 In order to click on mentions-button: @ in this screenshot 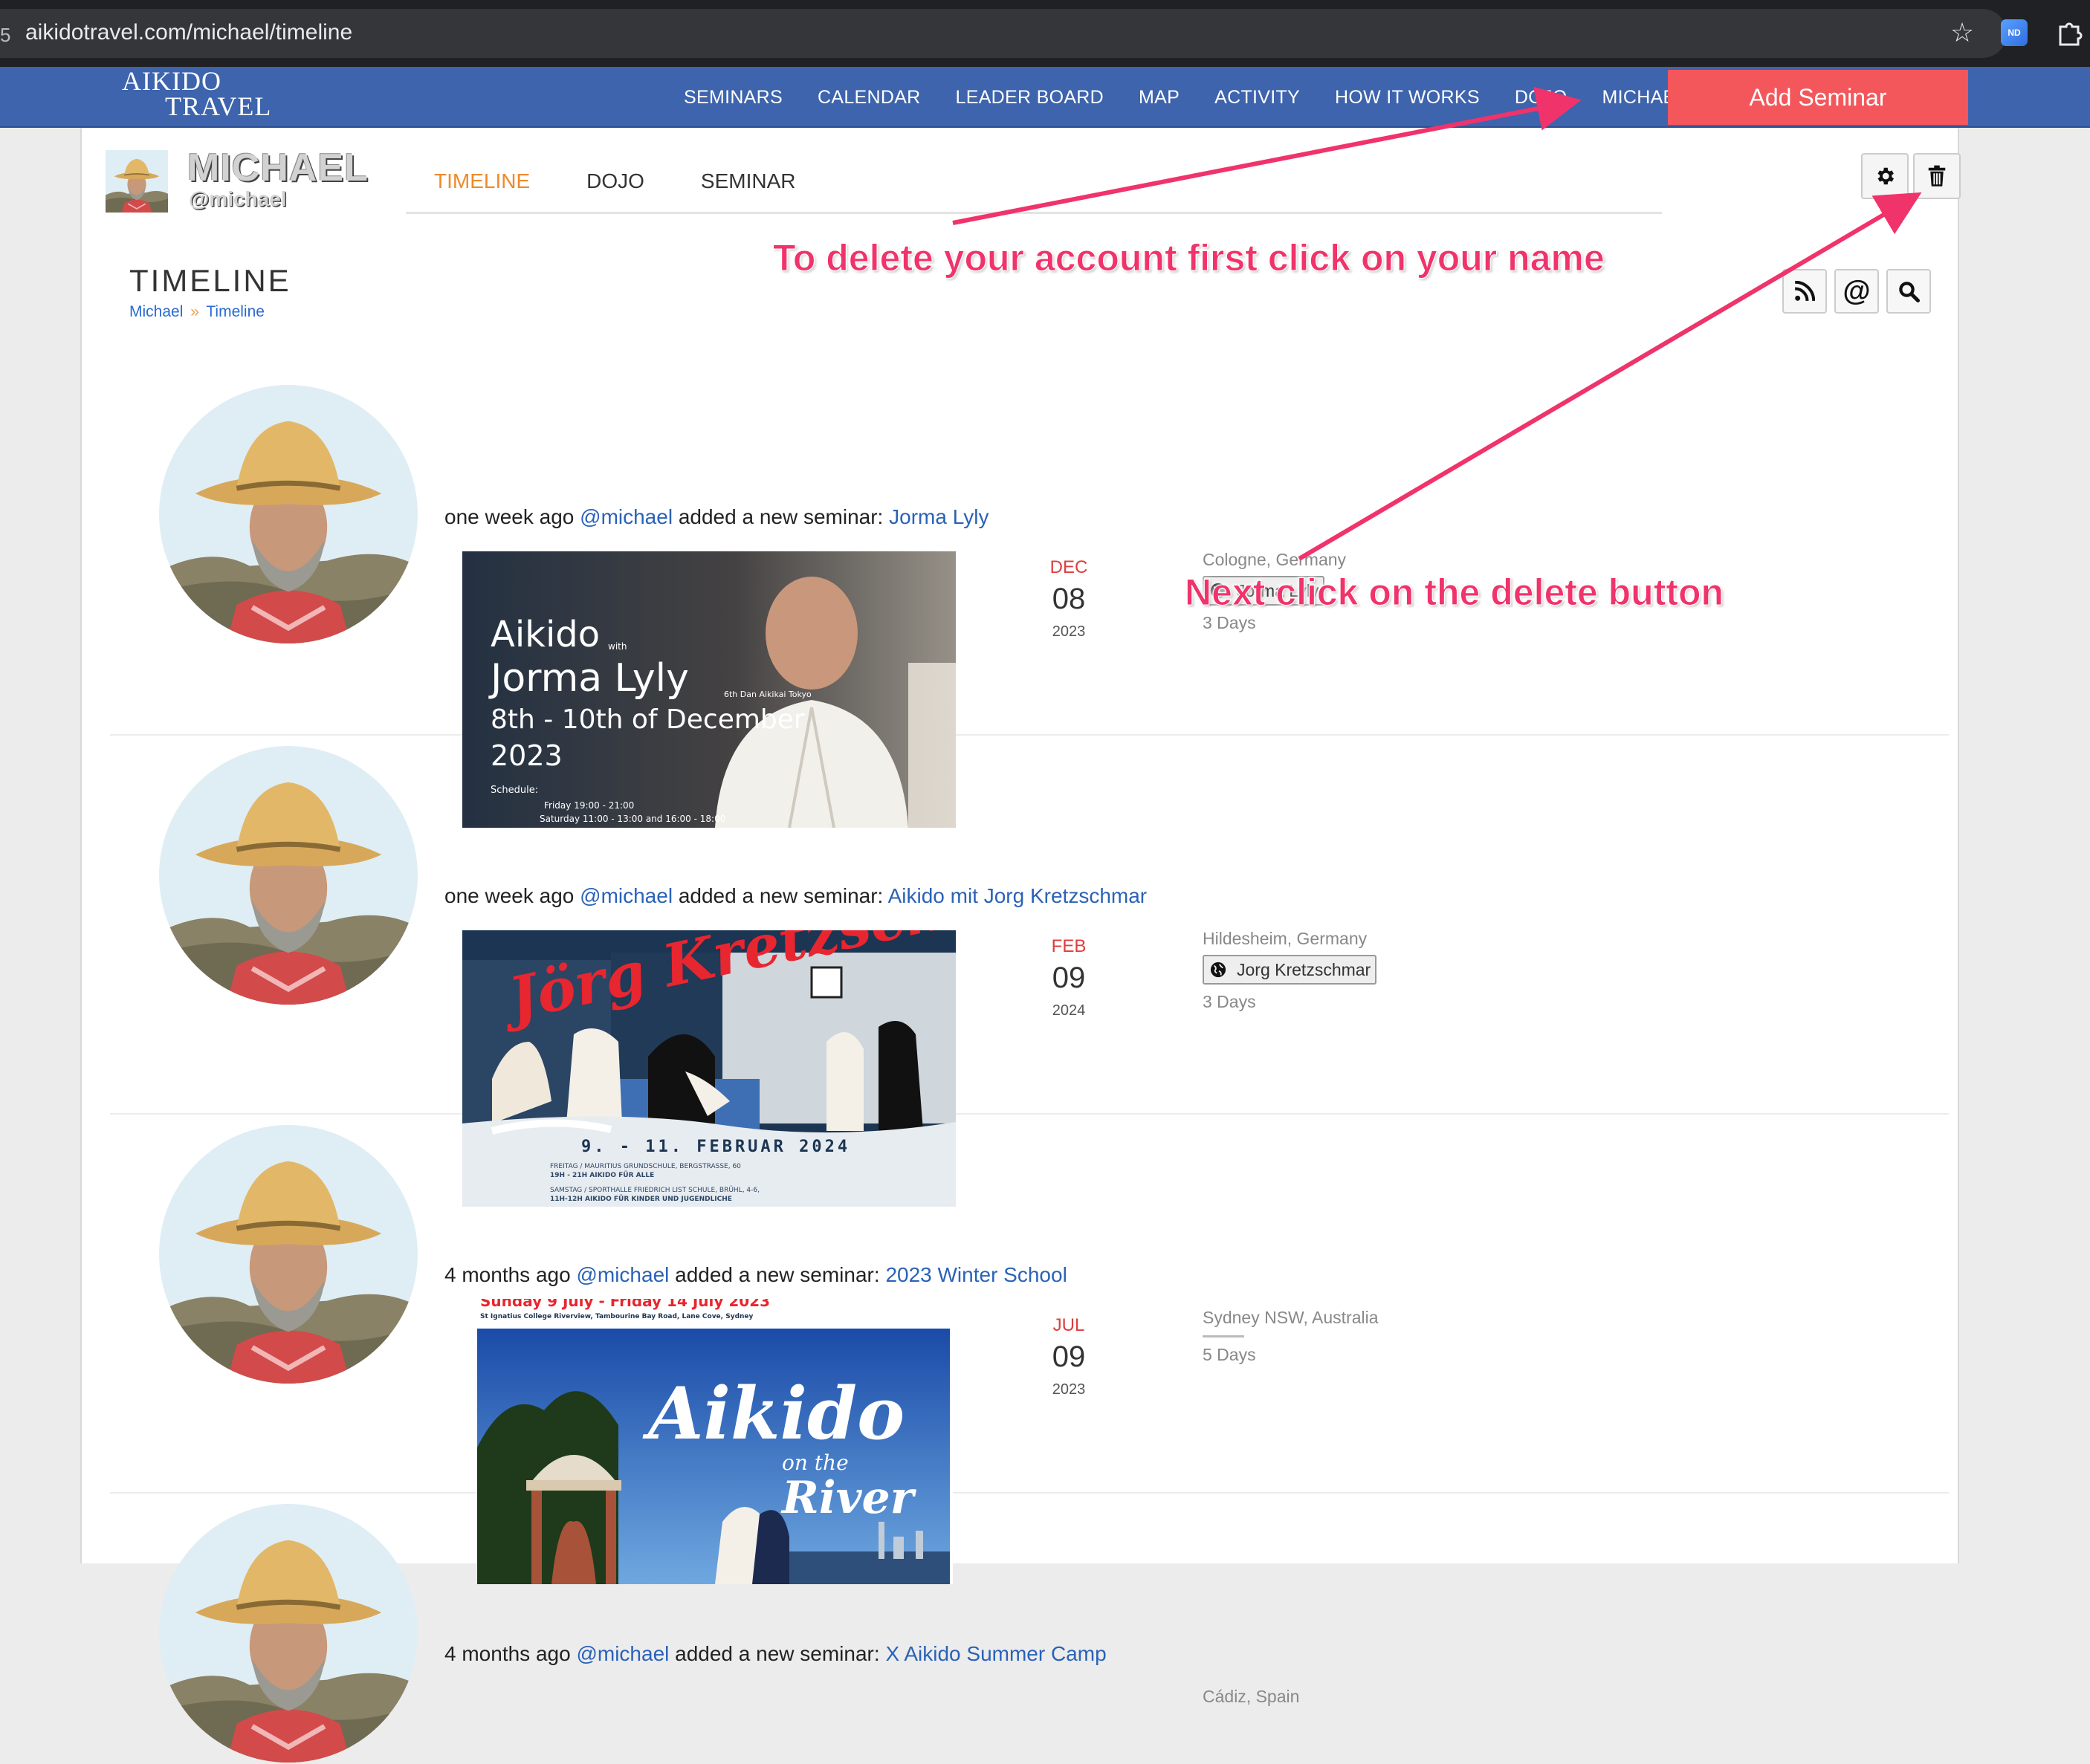, I will do `click(1856, 291)`.